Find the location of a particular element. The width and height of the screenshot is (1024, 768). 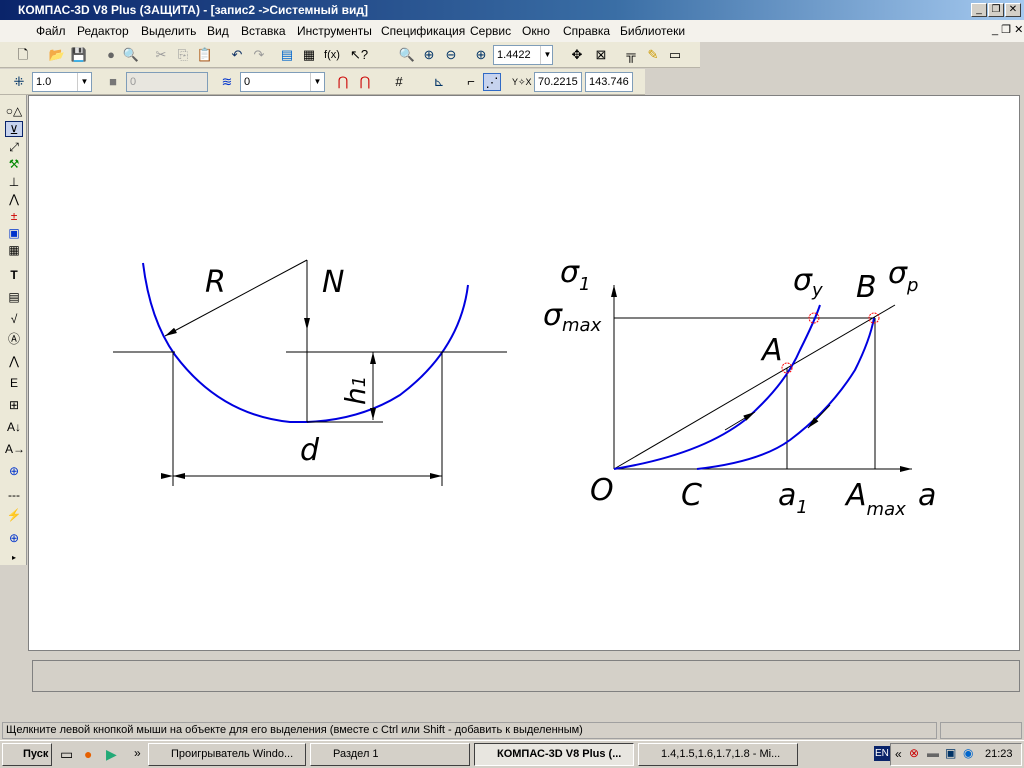

loading-arrow is located at coordinates (740, 421).